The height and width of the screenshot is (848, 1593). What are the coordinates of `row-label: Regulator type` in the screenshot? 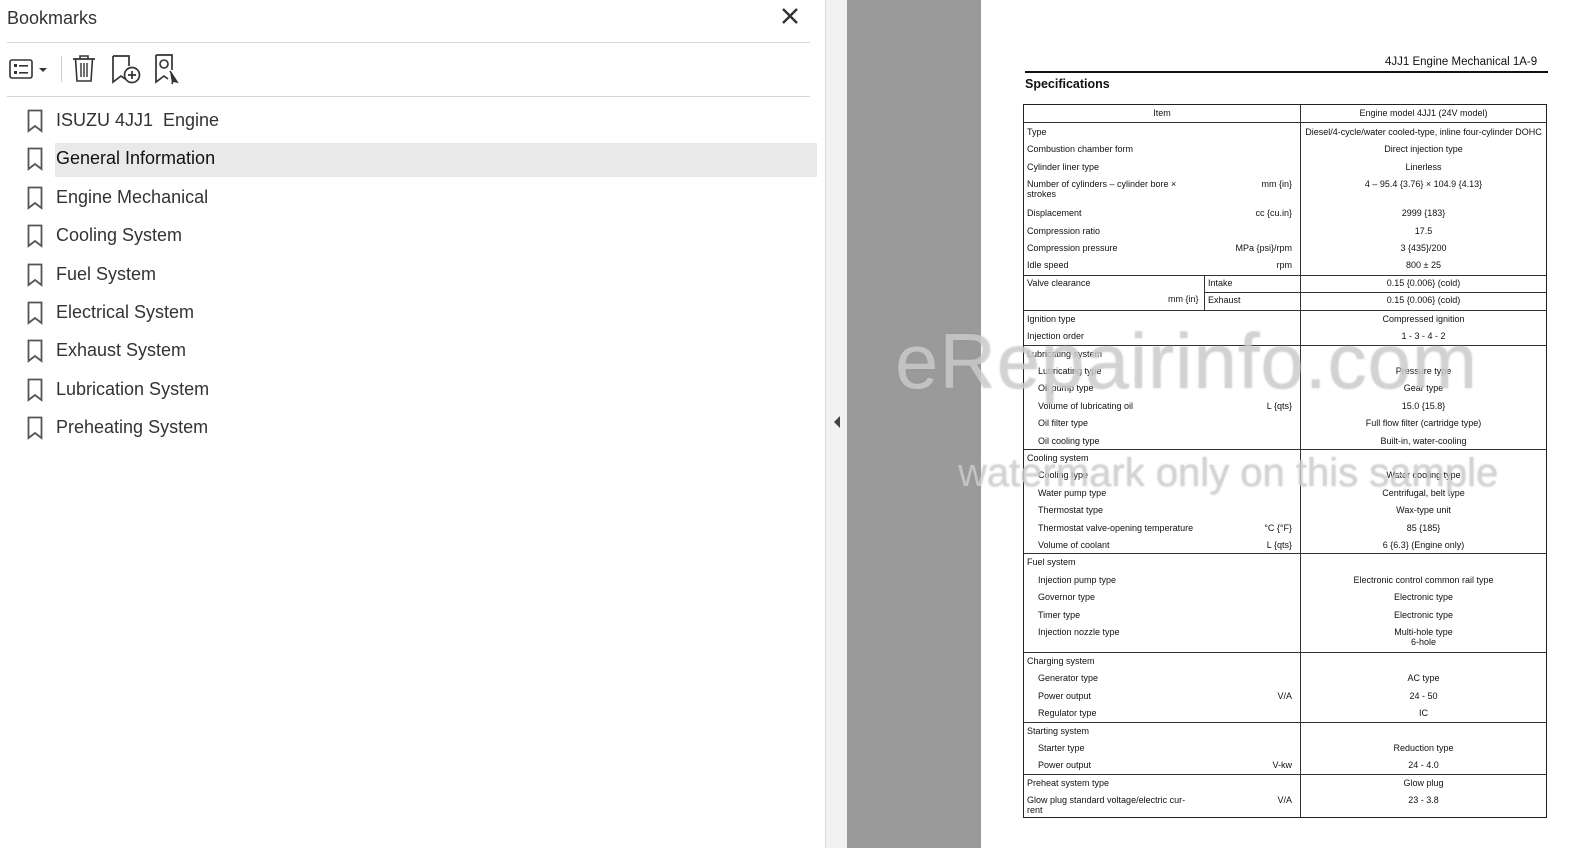 It's located at (1067, 713).